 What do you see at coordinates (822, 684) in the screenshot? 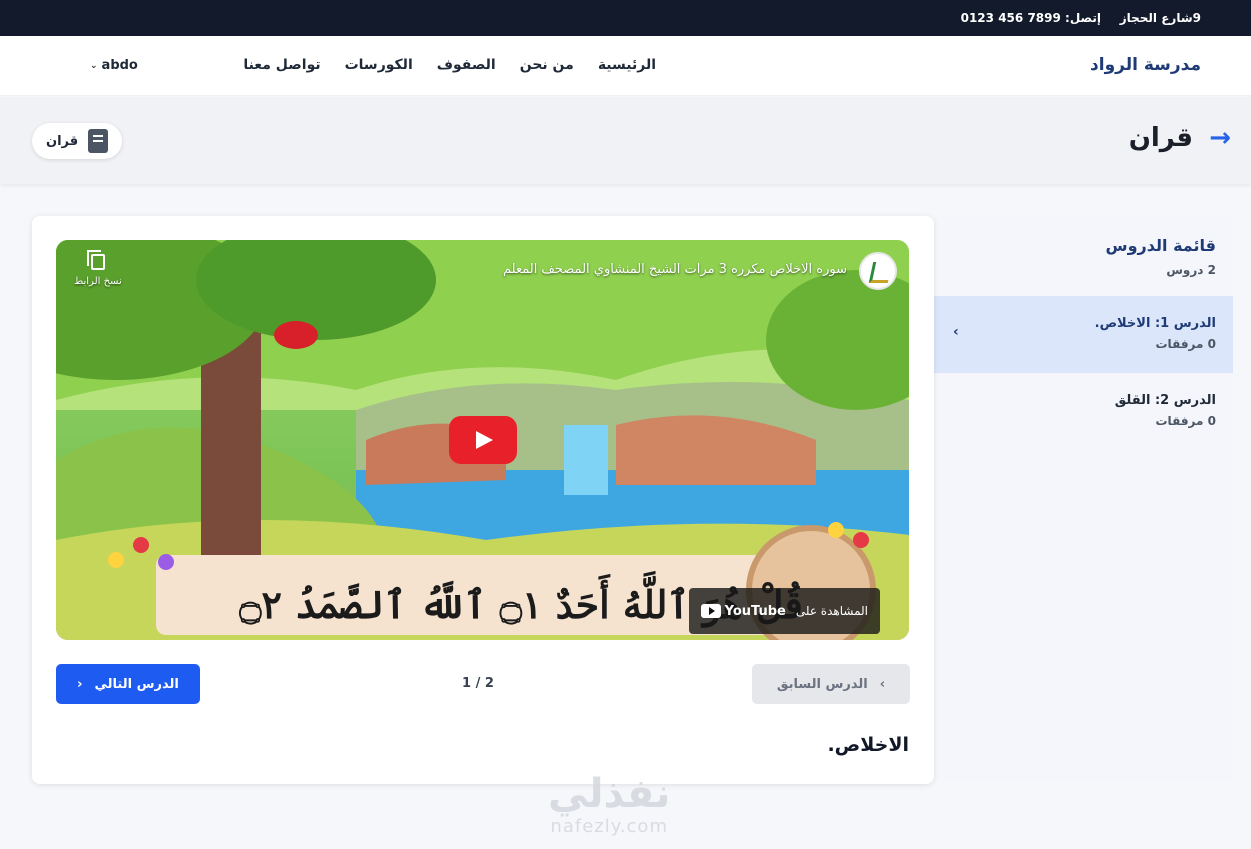
I see `previous-lesson-label: الدرس السابق` at bounding box center [822, 684].